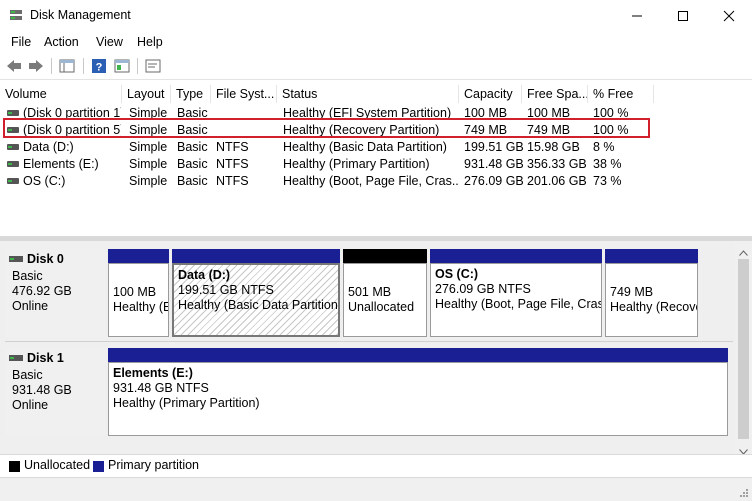  I want to click on volume-name: Elements (E:), so click(61, 164).